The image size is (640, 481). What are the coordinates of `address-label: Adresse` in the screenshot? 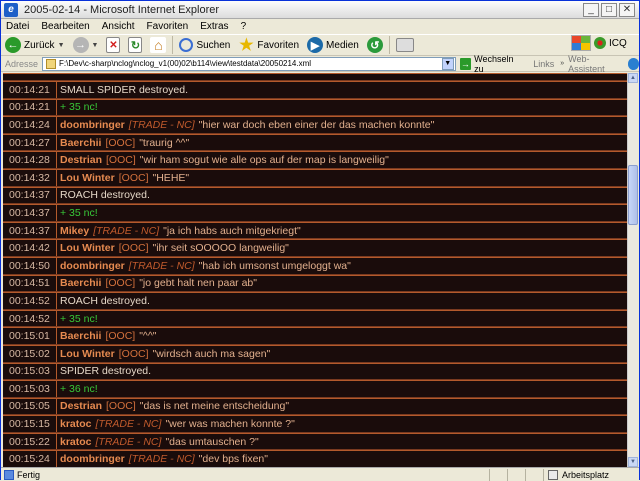 It's located at (22, 63).